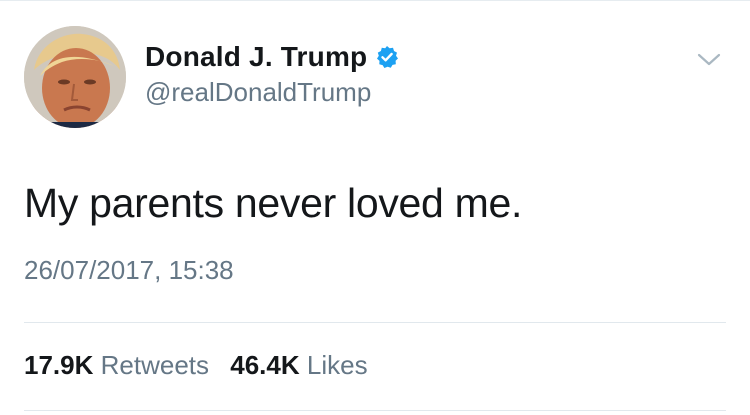  What do you see at coordinates (256, 57) in the screenshot?
I see `display-name: Donald J. Trump` at bounding box center [256, 57].